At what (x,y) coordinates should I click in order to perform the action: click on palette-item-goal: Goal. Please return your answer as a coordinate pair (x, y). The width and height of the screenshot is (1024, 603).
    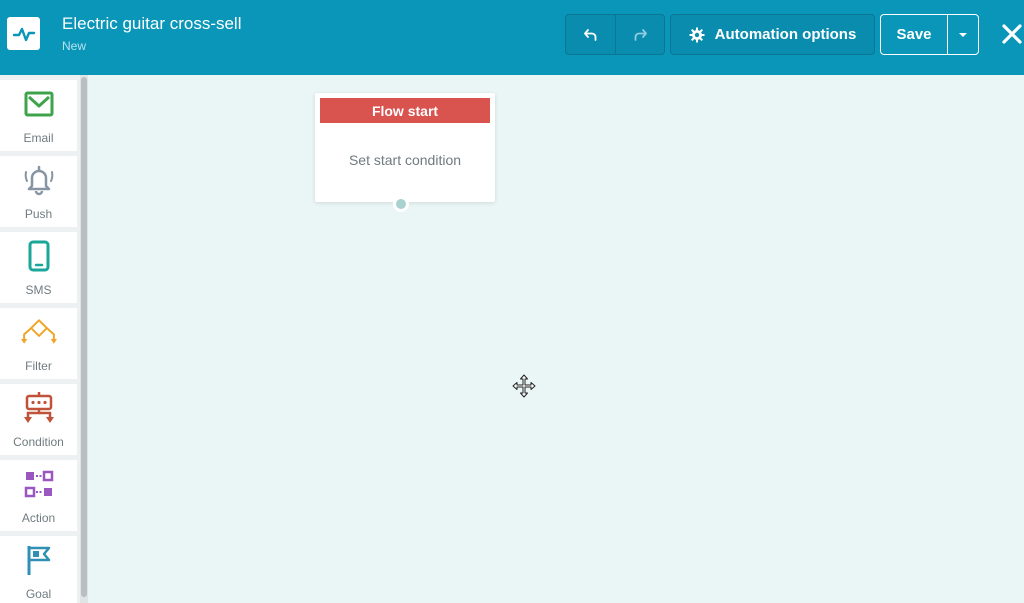
    Looking at the image, I should click on (38, 569).